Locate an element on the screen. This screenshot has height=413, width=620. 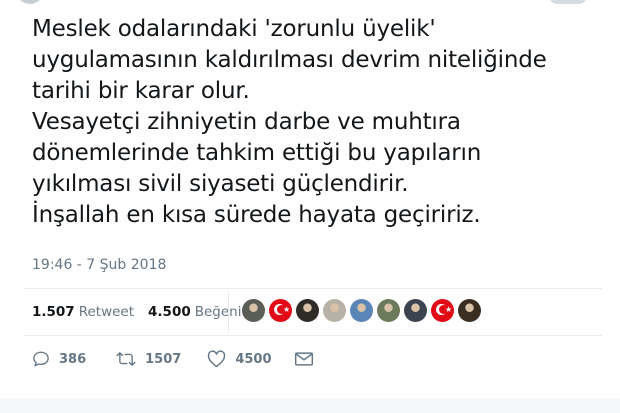
tweet-text-line: tarihi bir karar olur. is located at coordinates (141, 91).